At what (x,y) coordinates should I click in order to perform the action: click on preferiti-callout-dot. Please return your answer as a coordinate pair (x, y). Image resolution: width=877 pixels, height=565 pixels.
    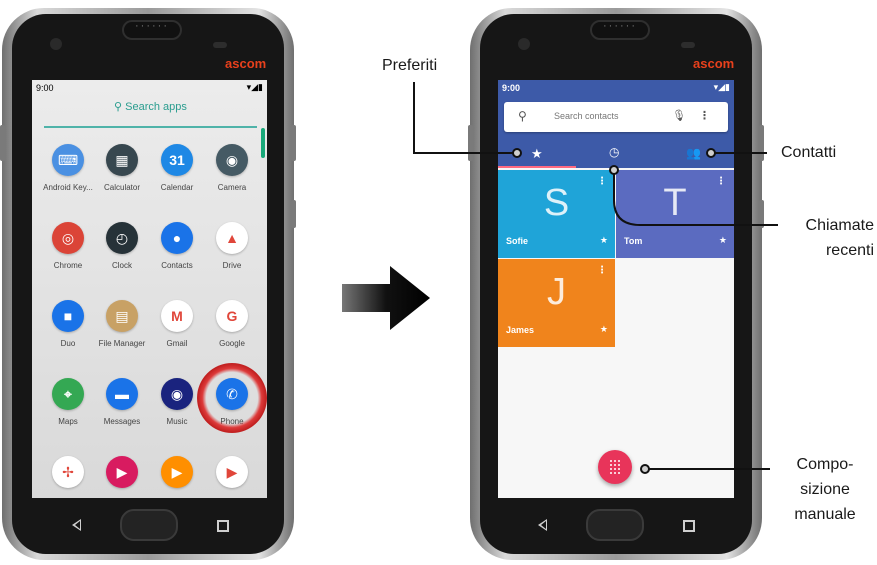
    Looking at the image, I should click on (517, 153).